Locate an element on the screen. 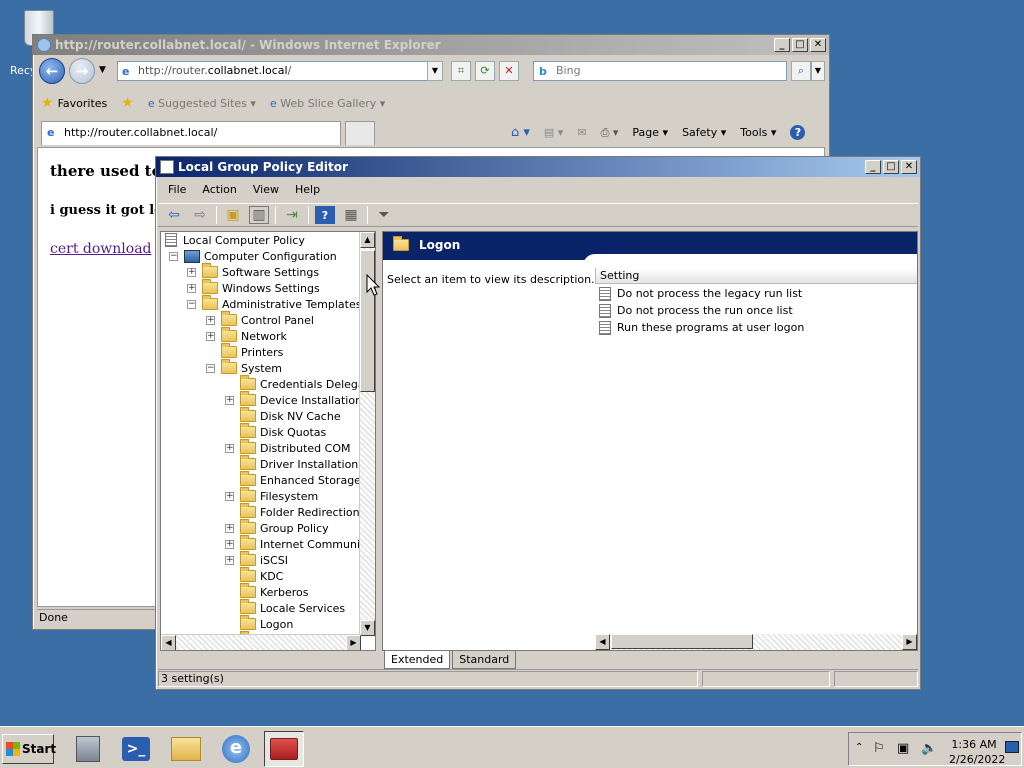 The width and height of the screenshot is (1024, 768). gpe-minimize-button: _ is located at coordinates (873, 167).